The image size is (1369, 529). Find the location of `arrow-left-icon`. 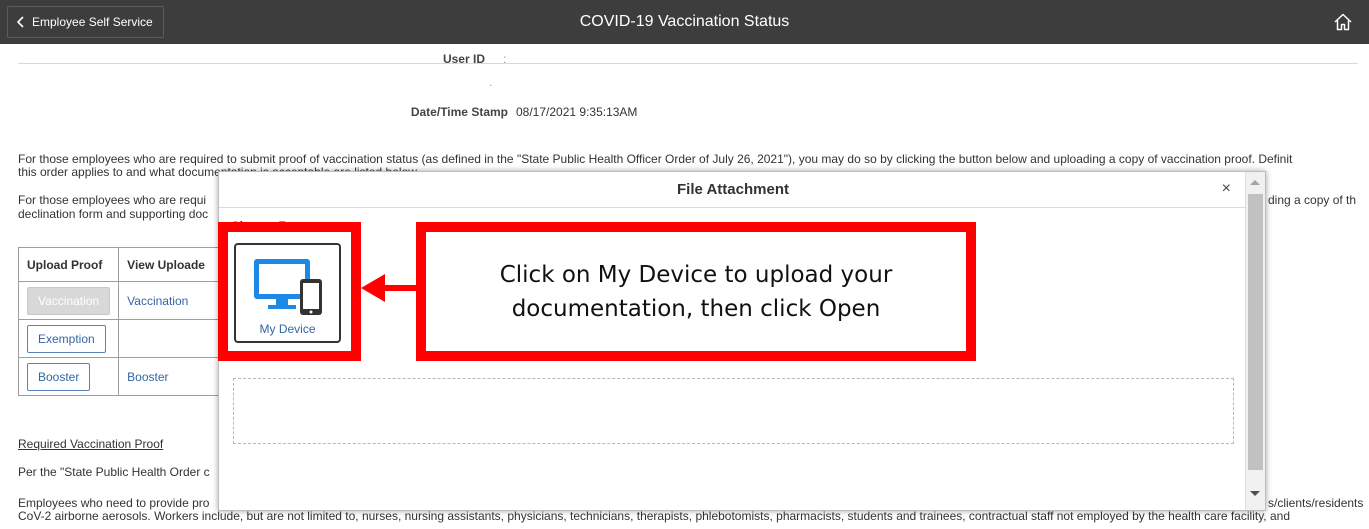

arrow-left-icon is located at coordinates (373, 288).